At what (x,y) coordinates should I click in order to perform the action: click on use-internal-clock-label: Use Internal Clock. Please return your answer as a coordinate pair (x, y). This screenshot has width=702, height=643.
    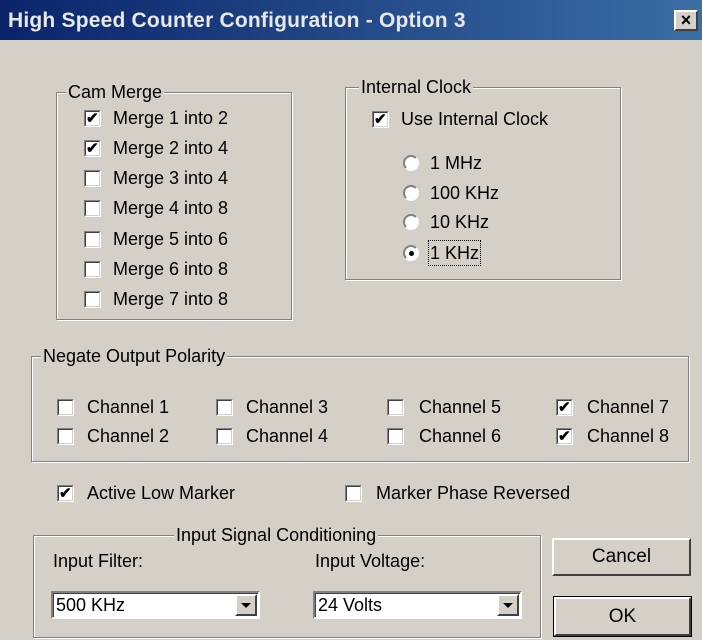
    Looking at the image, I should click on (475, 119).